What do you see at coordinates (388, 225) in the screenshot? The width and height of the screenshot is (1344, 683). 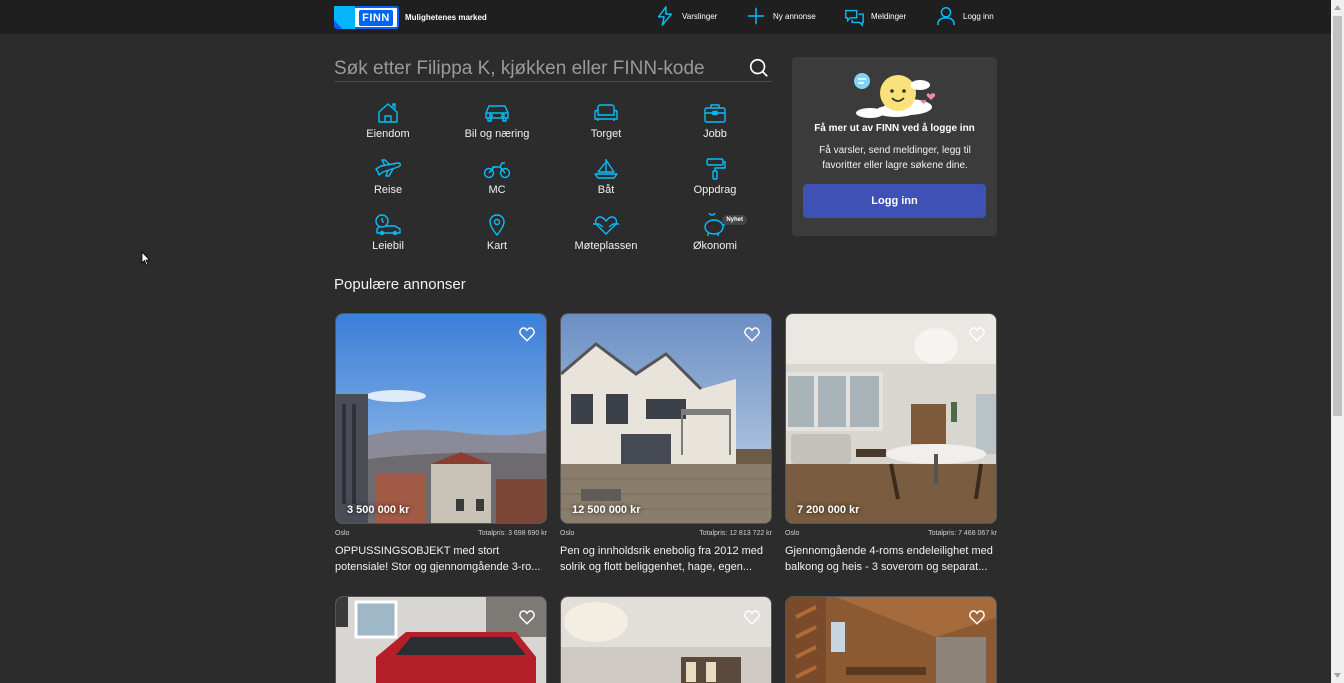 I see `rental-car-icon` at bounding box center [388, 225].